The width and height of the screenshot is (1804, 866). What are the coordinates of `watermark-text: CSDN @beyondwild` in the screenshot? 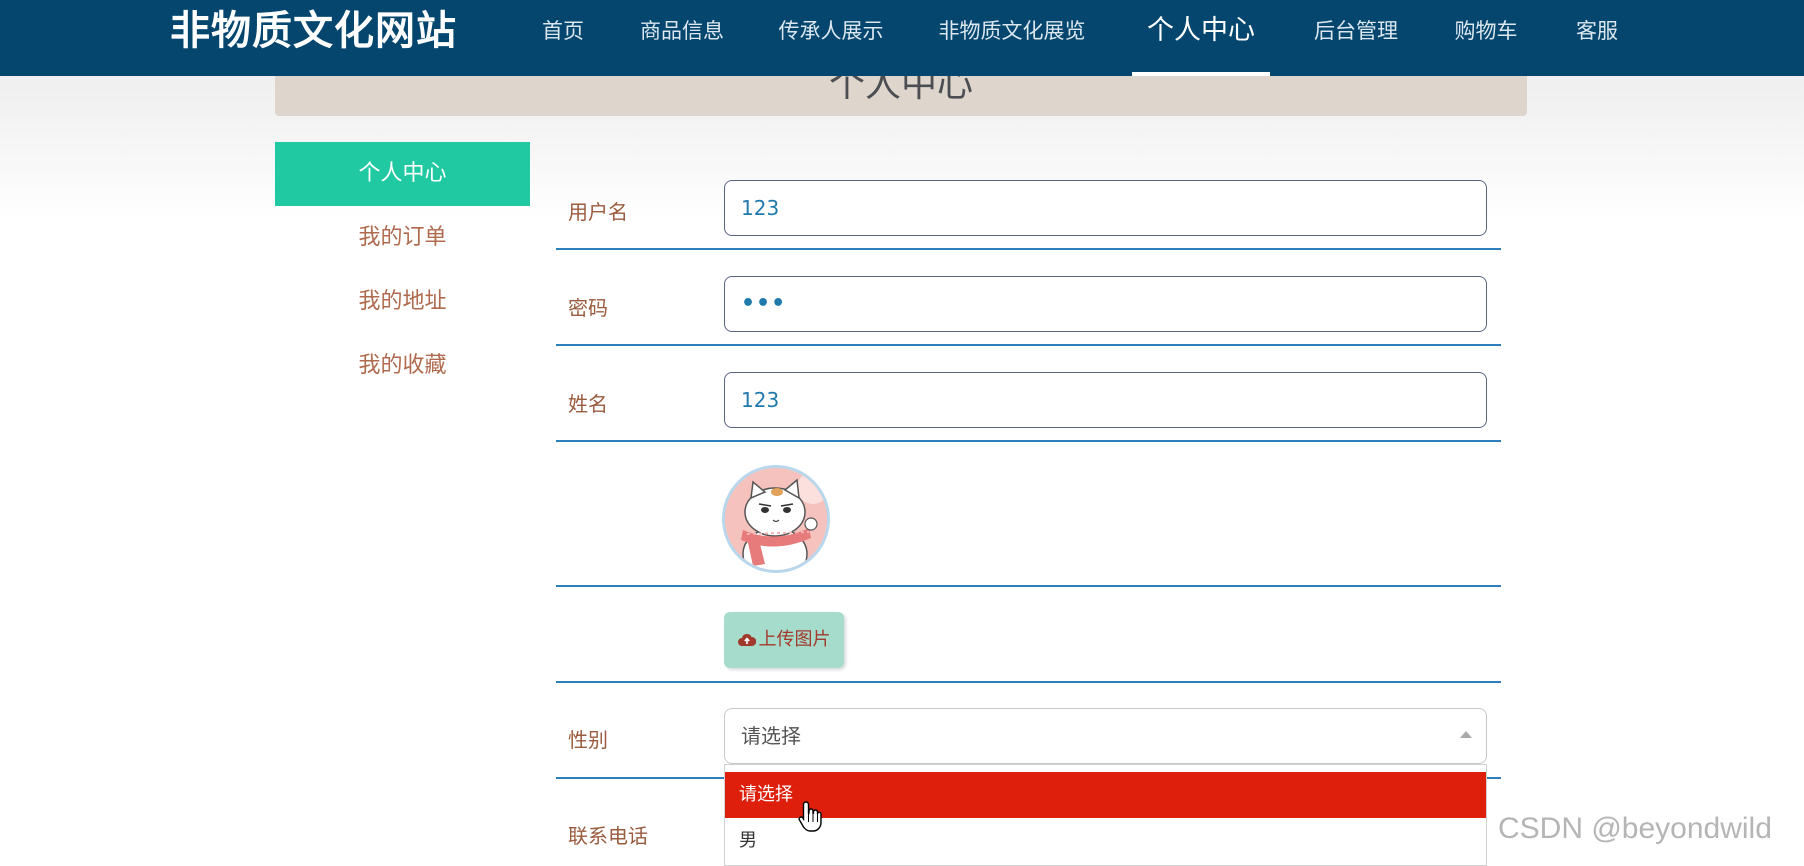 It's located at (1635, 828).